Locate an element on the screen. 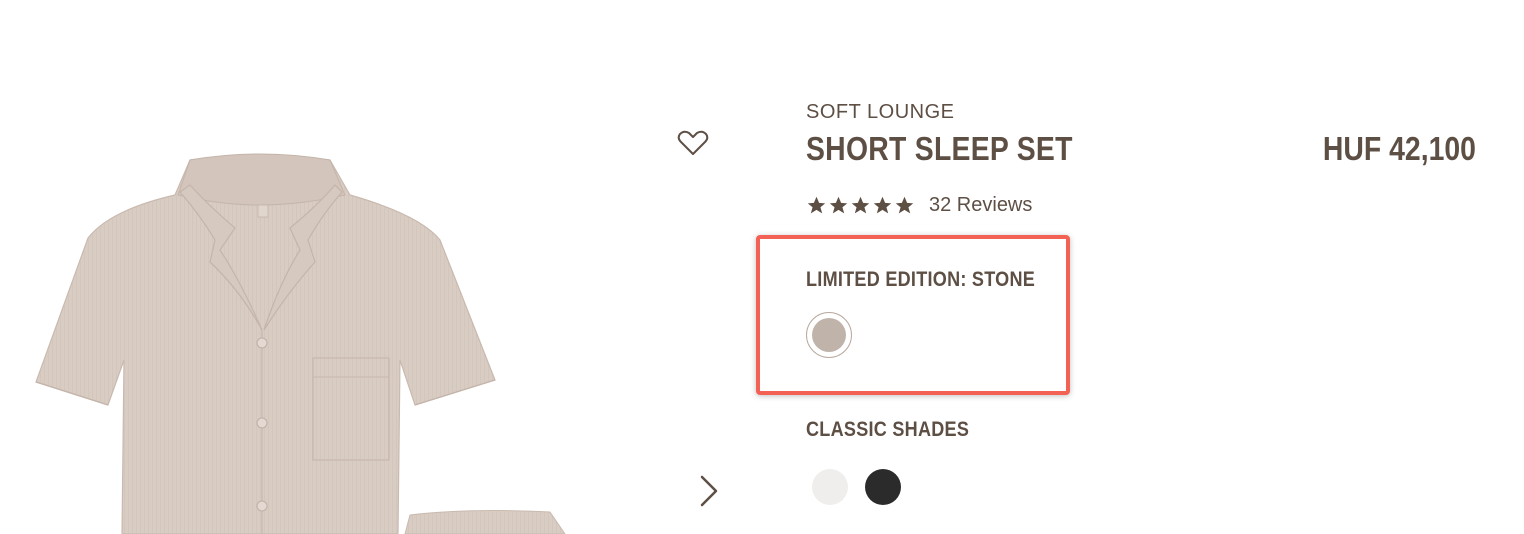 The image size is (1524, 534). swatch-black is located at coordinates (883, 487).